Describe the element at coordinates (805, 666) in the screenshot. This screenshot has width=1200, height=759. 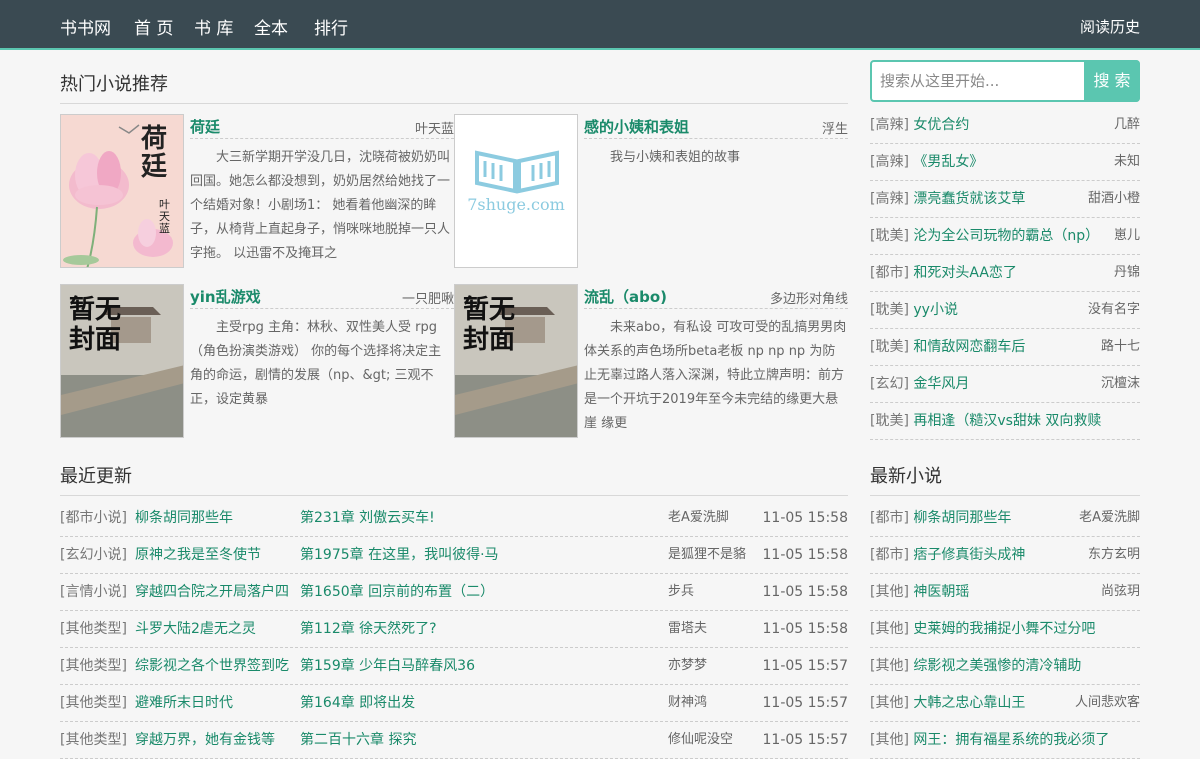
I see `update-time: 11-05 15:57` at that location.